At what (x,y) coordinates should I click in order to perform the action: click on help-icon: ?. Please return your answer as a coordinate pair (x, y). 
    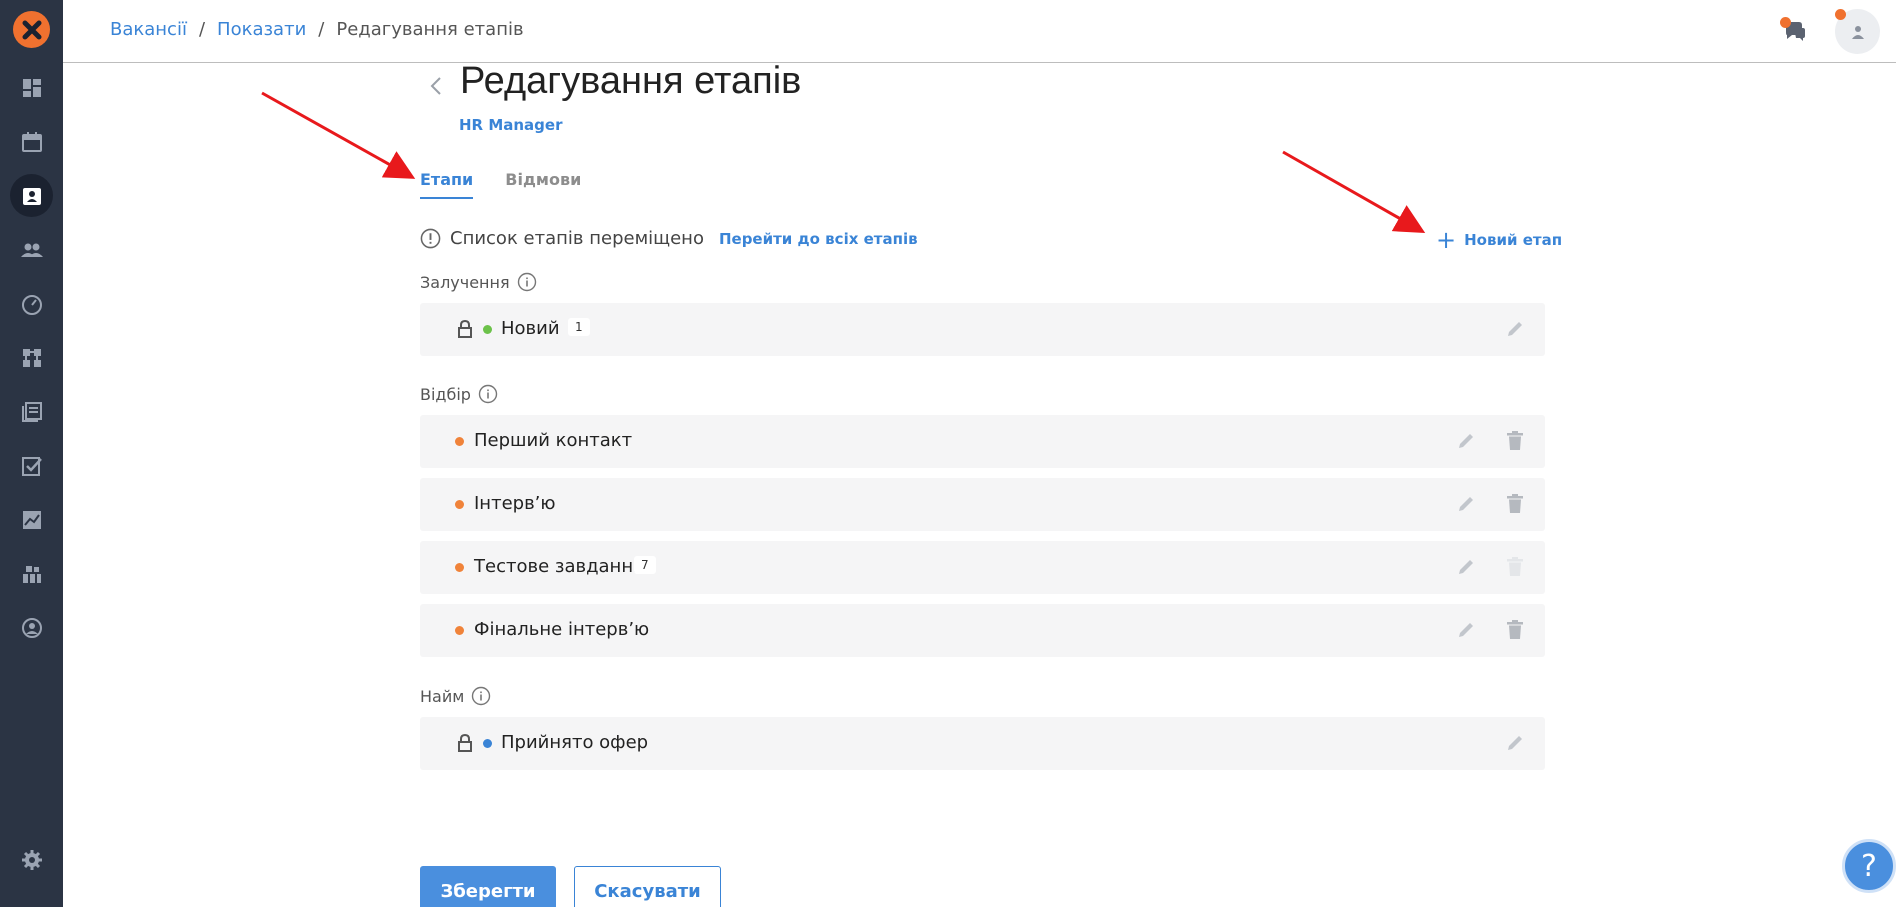
    Looking at the image, I should click on (1869, 866).